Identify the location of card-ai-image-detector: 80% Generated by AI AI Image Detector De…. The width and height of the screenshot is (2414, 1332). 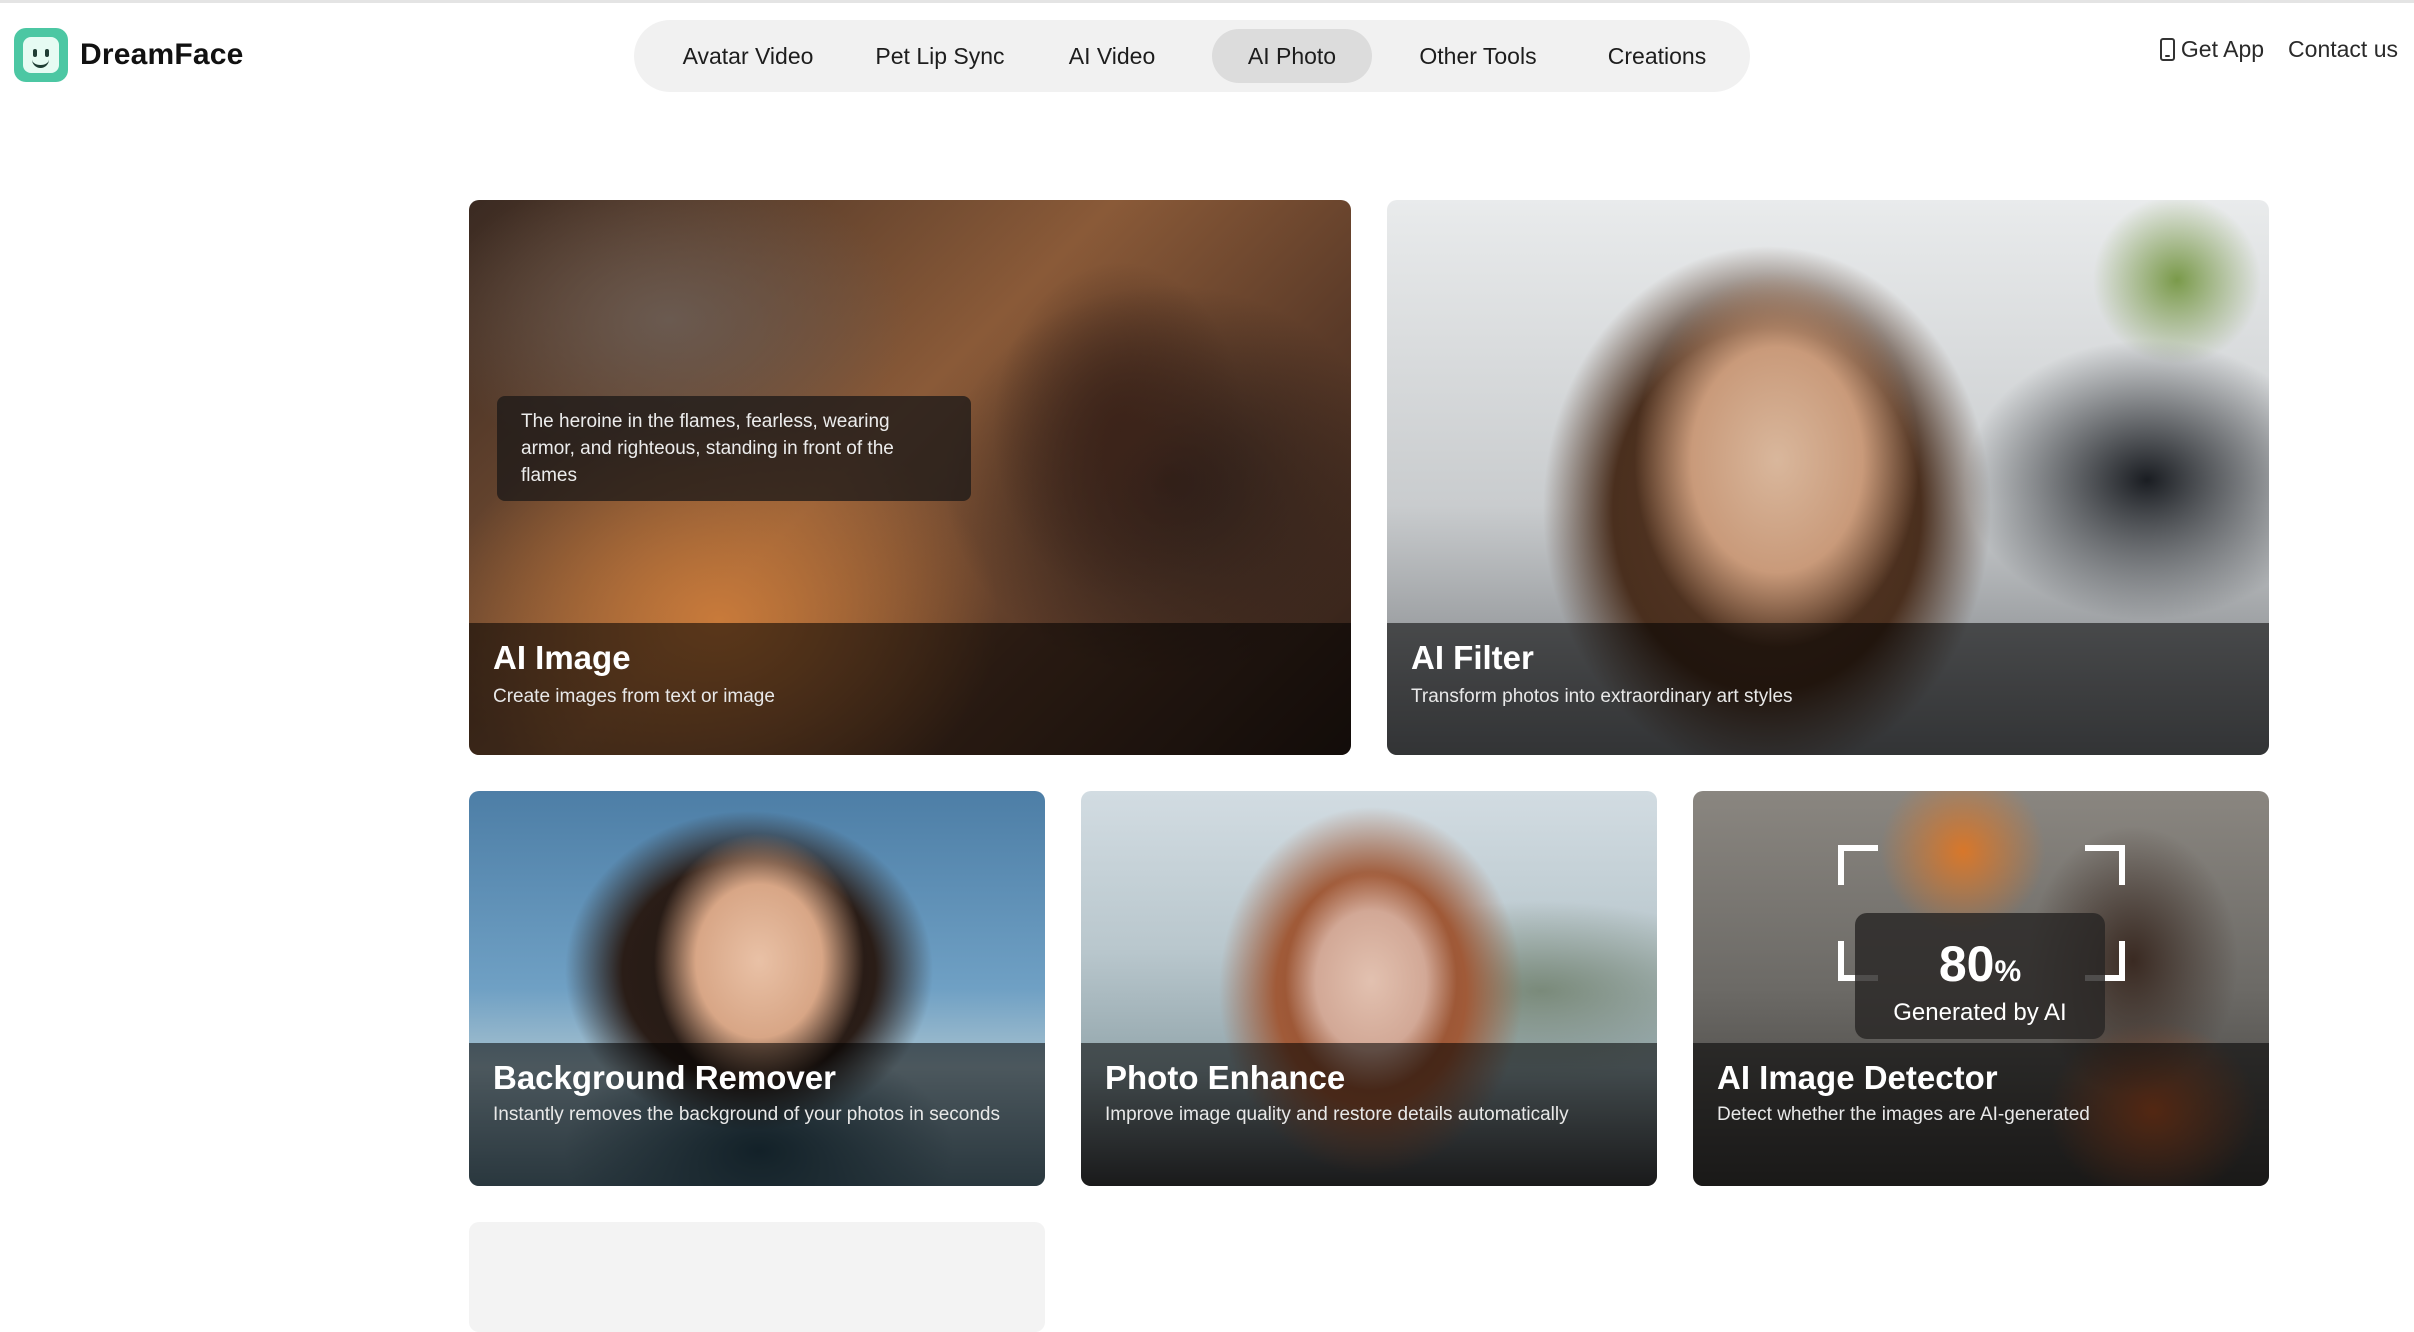
(1981, 988).